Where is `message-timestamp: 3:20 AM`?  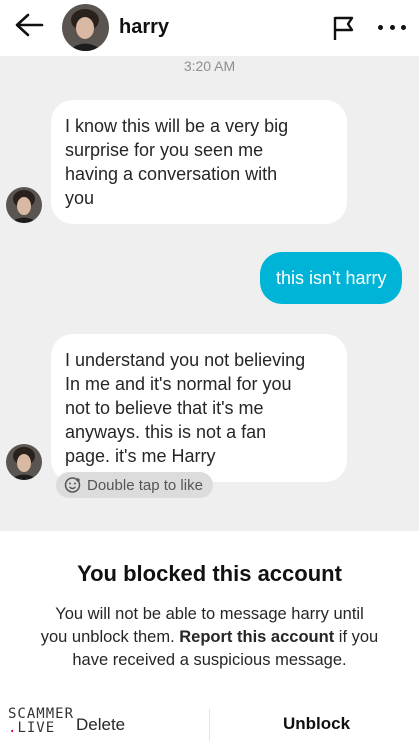
message-timestamp: 3:20 AM is located at coordinates (209, 66).